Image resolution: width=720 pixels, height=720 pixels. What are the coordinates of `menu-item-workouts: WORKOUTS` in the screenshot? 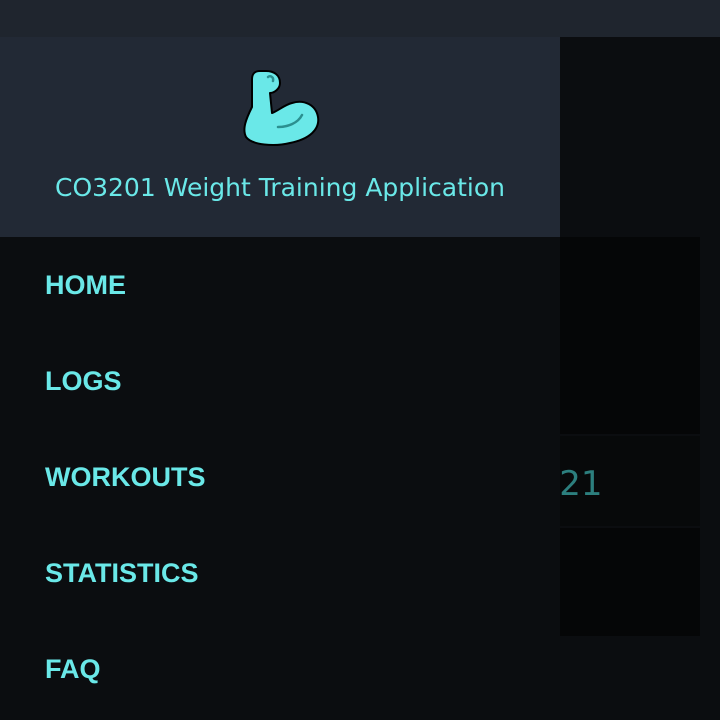 It's located at (280, 477).